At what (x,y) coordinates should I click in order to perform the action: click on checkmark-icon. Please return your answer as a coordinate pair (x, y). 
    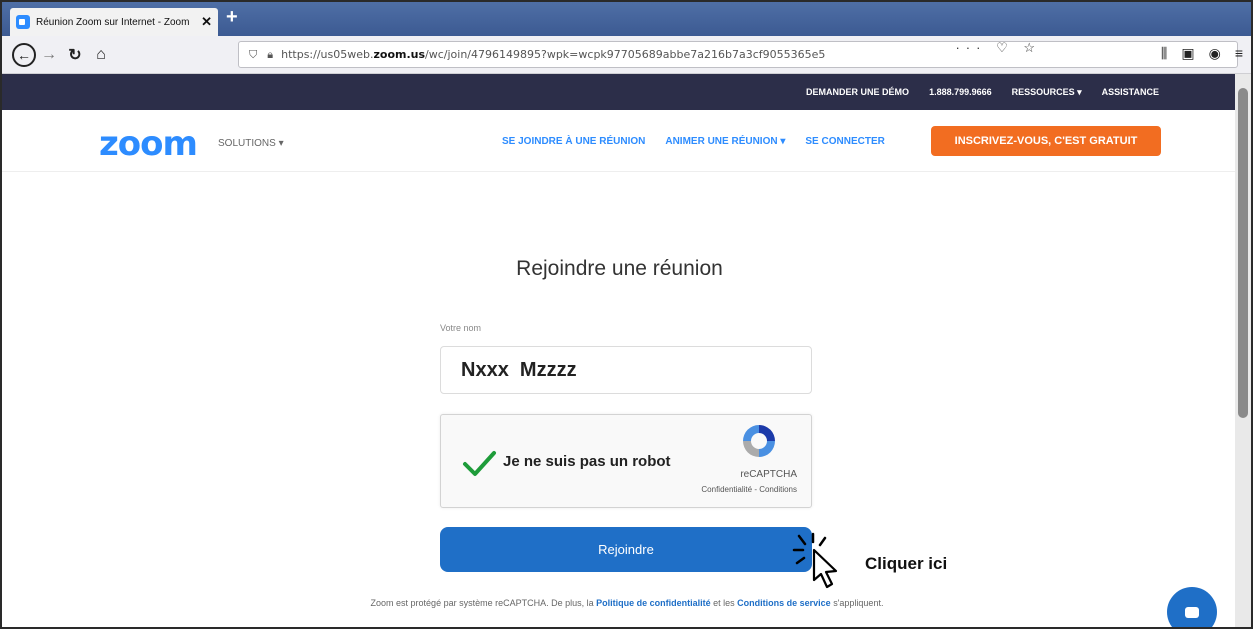
    Looking at the image, I should click on (479, 463).